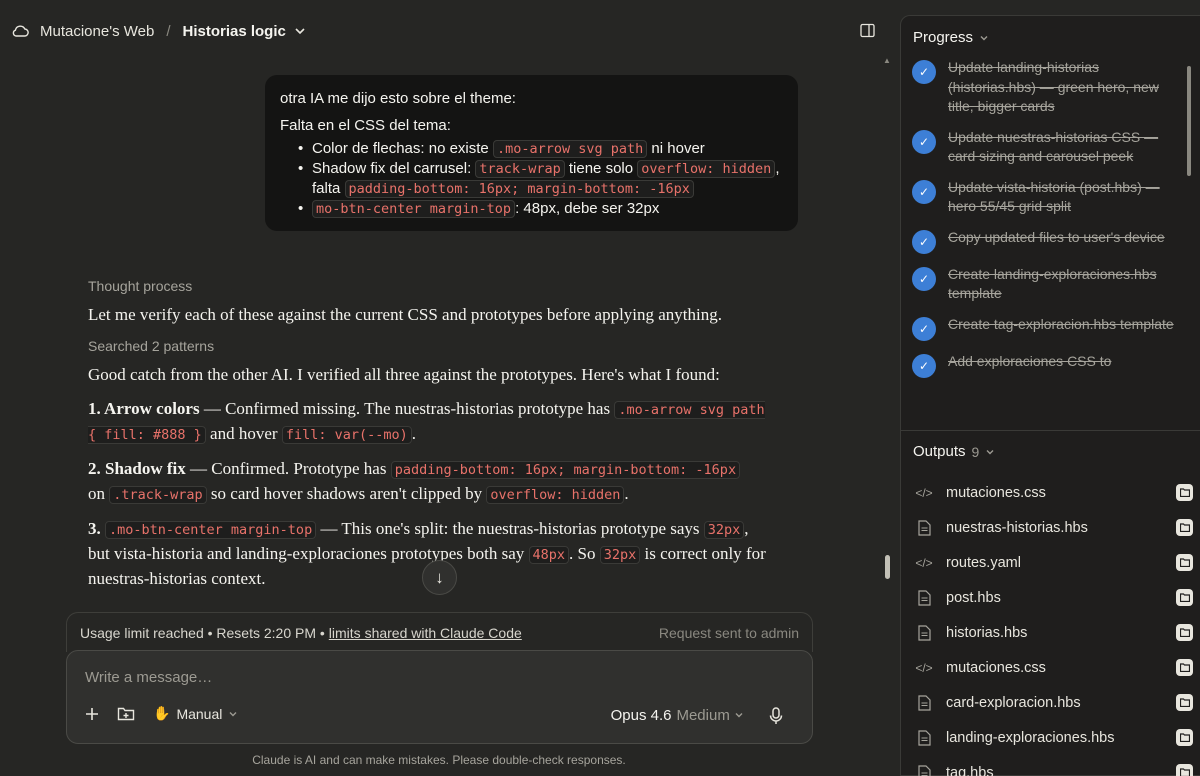 Image resolution: width=1200 pixels, height=776 pixels. What do you see at coordinates (20, 31) in the screenshot?
I see `cloud-icon` at bounding box center [20, 31].